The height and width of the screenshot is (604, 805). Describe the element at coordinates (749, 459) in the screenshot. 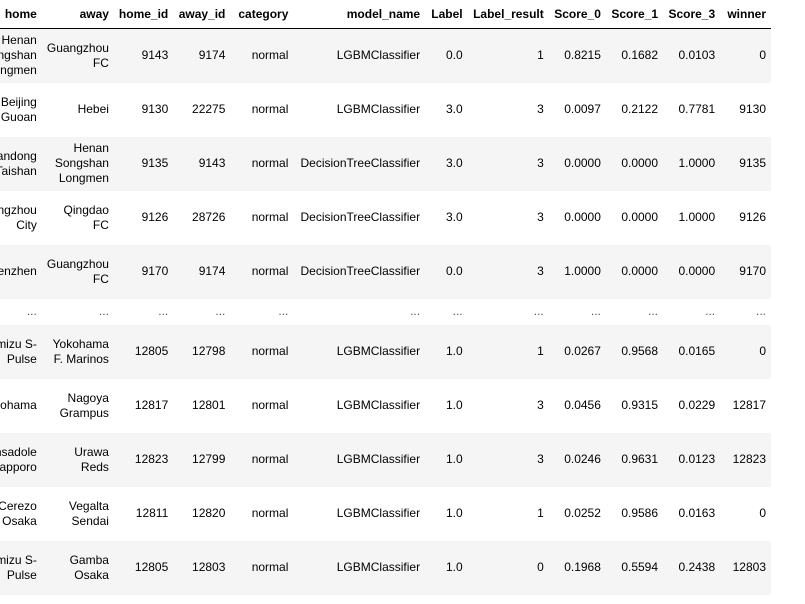

I see `cell-winner: 12823` at that location.